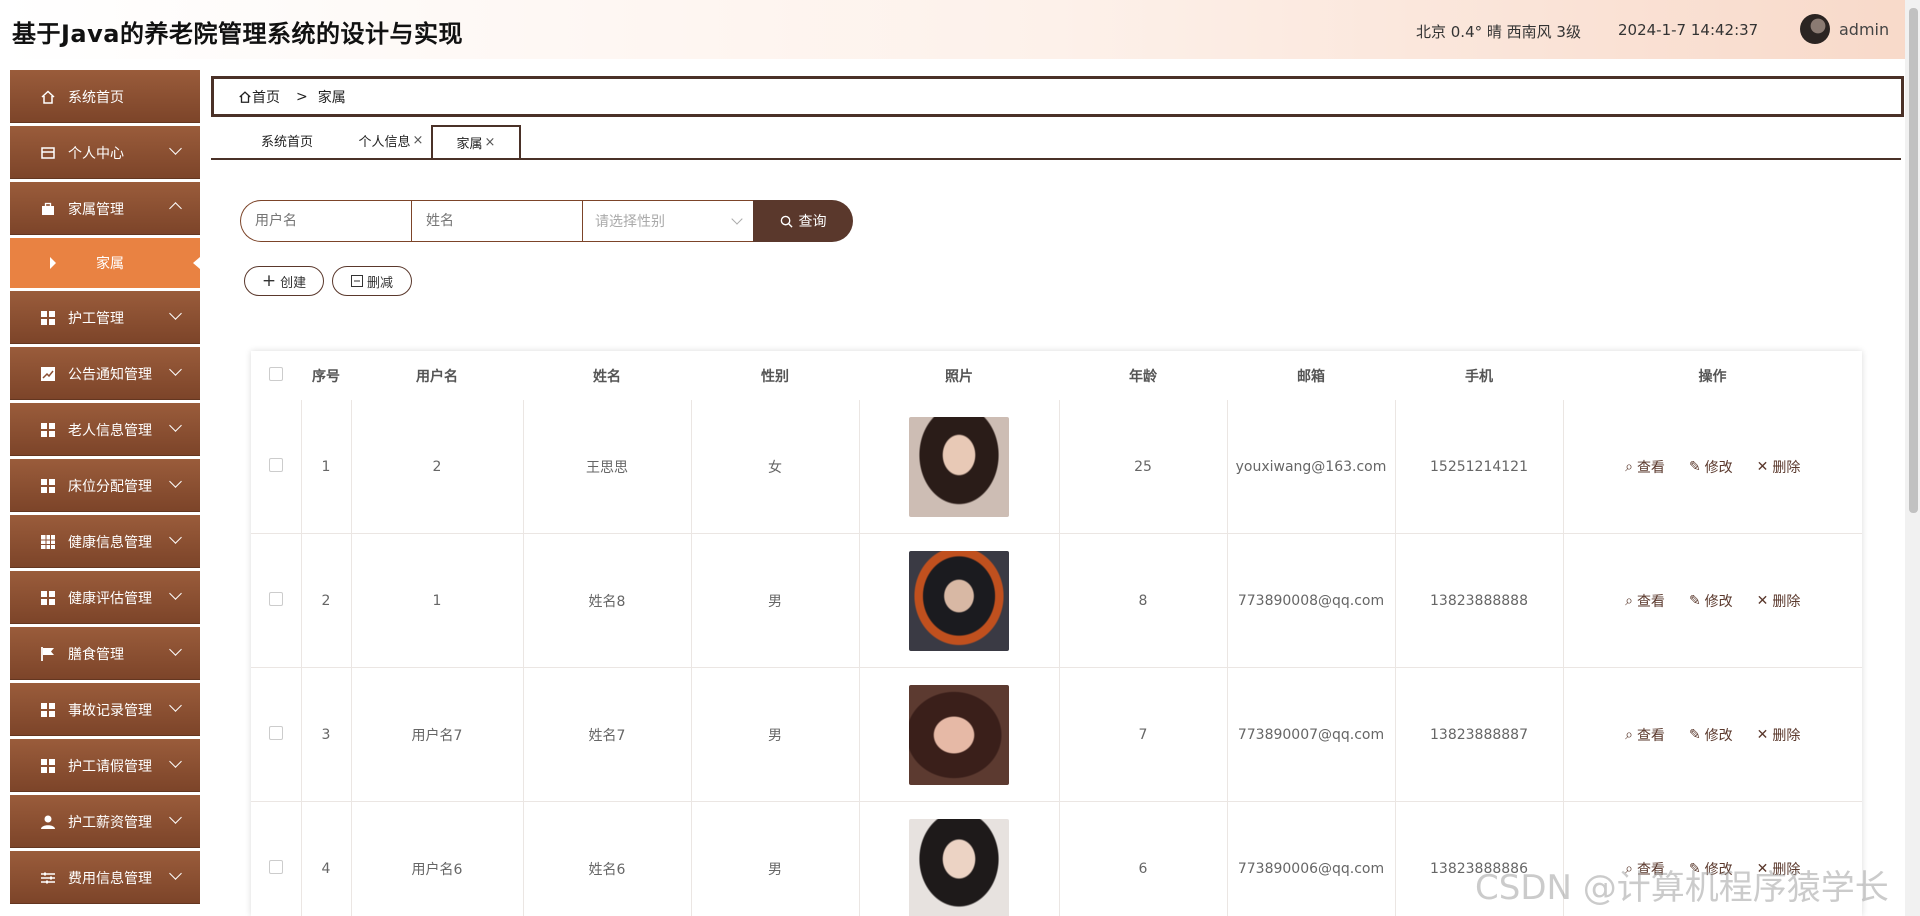  What do you see at coordinates (1682, 888) in the screenshot?
I see `watermark: CSDN @计算机程序猿学长` at bounding box center [1682, 888].